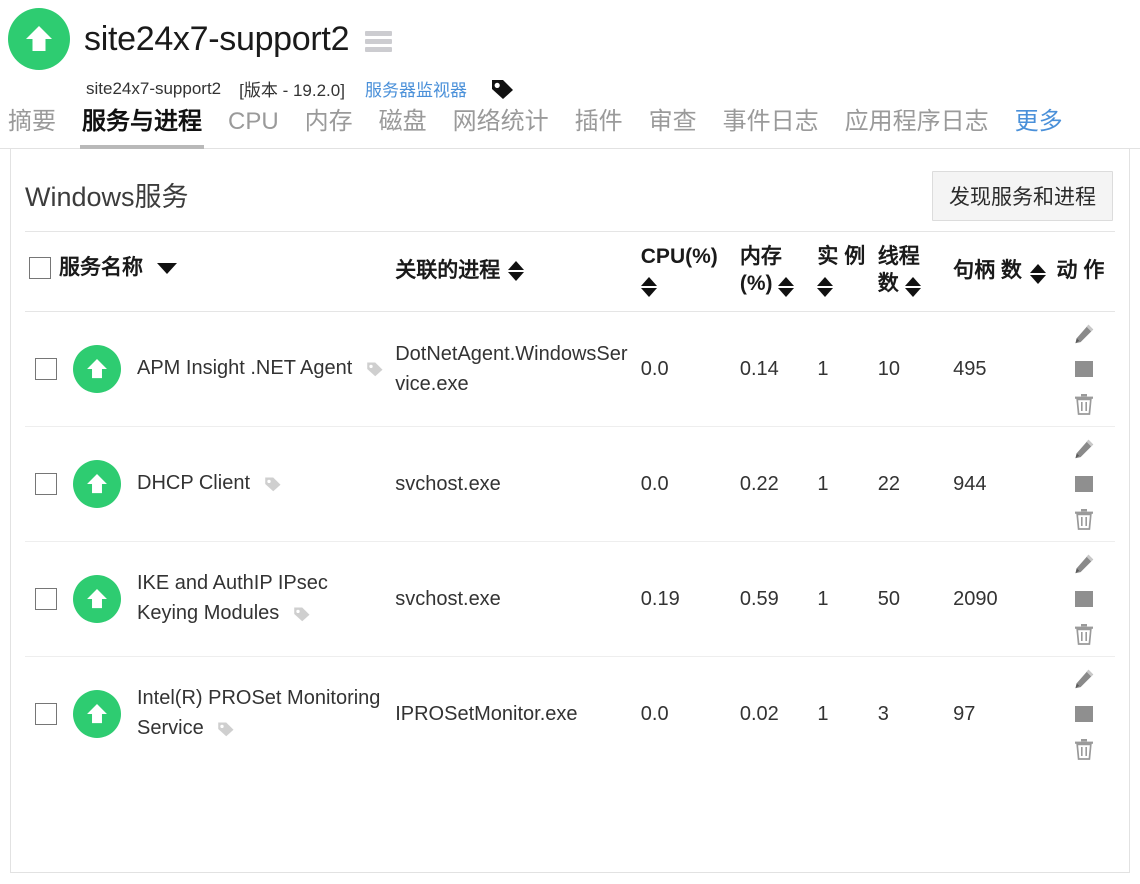  Describe the element at coordinates (259, 712) in the screenshot. I see `service-name-label: Intel(R) PROSet Monitoring Service` at that location.